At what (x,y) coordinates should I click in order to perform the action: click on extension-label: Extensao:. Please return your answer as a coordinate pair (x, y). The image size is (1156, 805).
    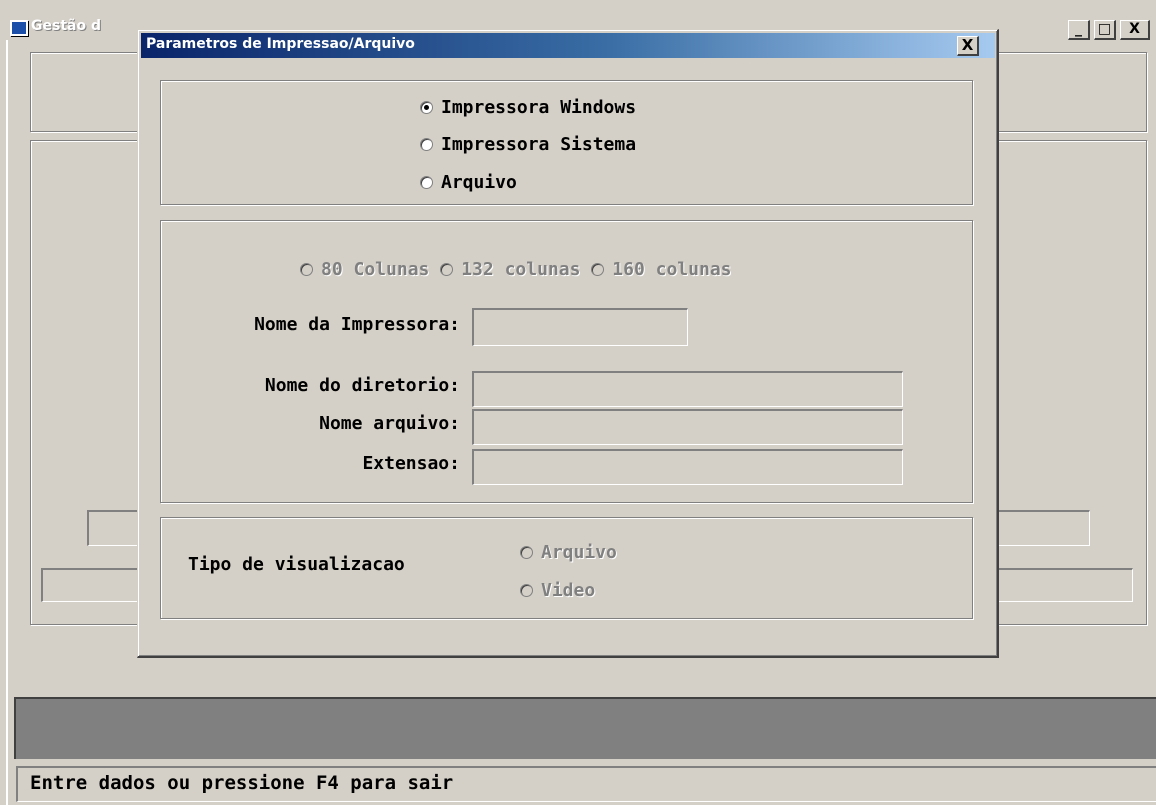
    Looking at the image, I should click on (411, 463).